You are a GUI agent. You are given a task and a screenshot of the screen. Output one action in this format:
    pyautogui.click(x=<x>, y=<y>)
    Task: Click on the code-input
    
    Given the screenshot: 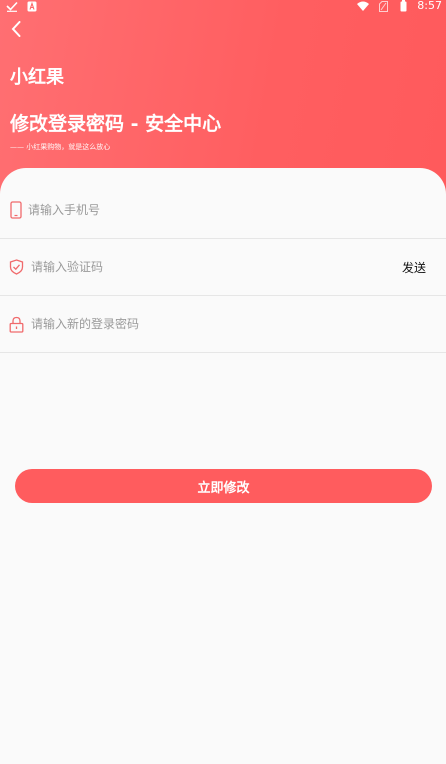 What is the action you would take?
    pyautogui.click(x=196, y=267)
    